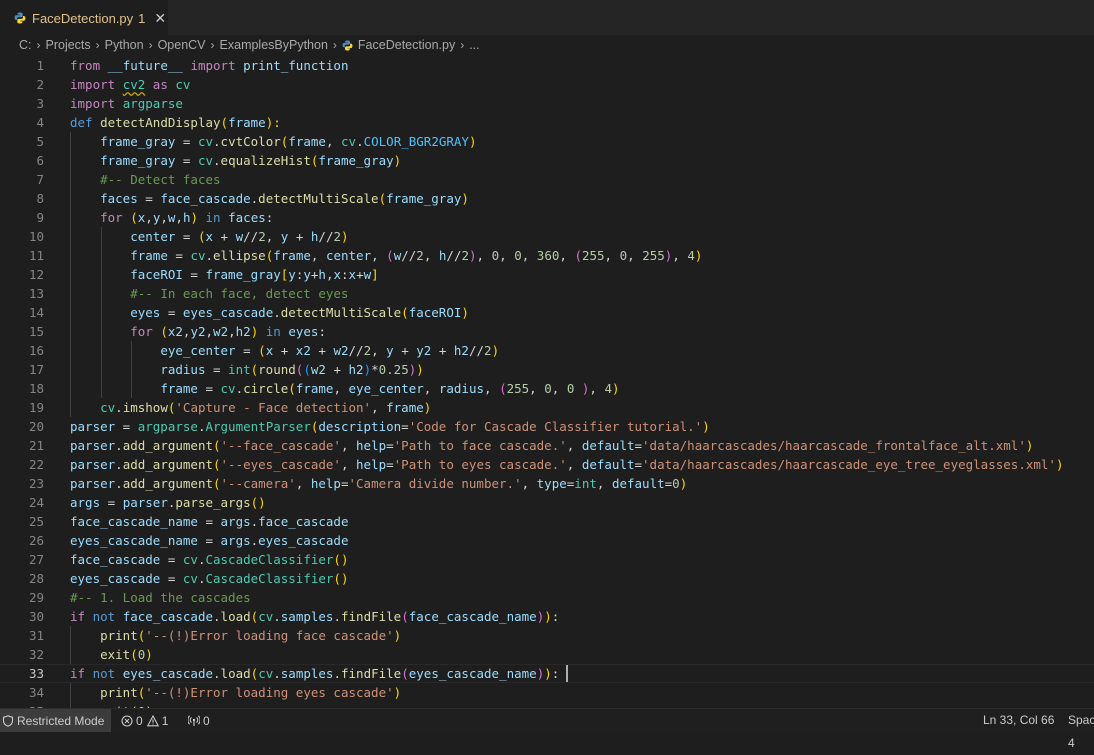  What do you see at coordinates (40, 84) in the screenshot?
I see `line-number: 2` at bounding box center [40, 84].